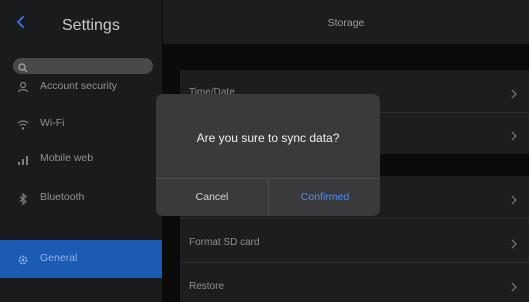 The width and height of the screenshot is (529, 302). What do you see at coordinates (324, 197) in the screenshot?
I see `confirm-button: Confirmed` at bounding box center [324, 197].